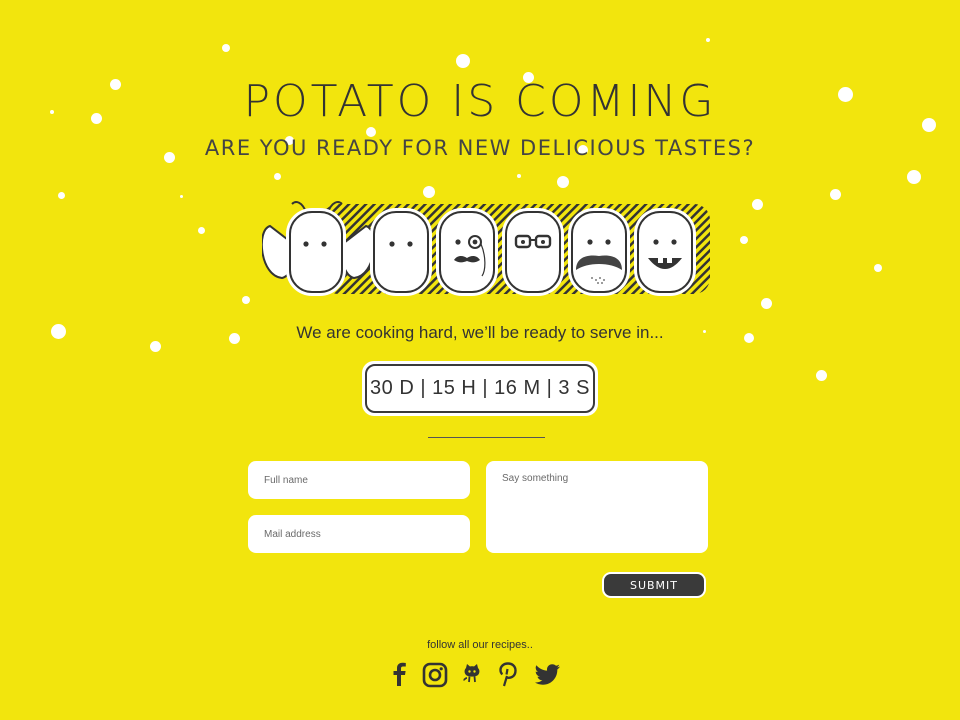 The image size is (960, 720). What do you see at coordinates (665, 252) in the screenshot?
I see `smiling-potato-icon` at bounding box center [665, 252].